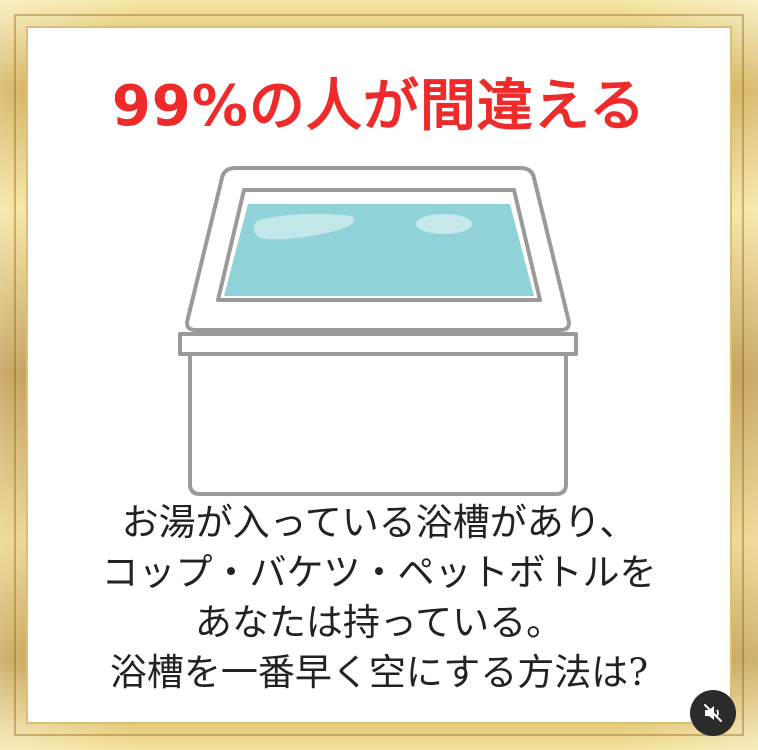  What do you see at coordinates (379, 572) in the screenshot?
I see `question-line: コップ・バケツ・ペットボトルを` at bounding box center [379, 572].